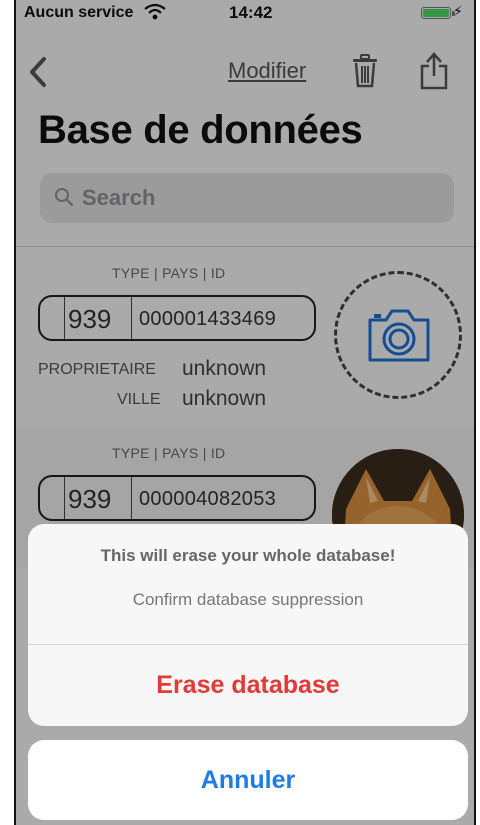 The width and height of the screenshot is (480, 825). What do you see at coordinates (248, 599) in the screenshot?
I see `alert-detail: Confirm database suppression` at bounding box center [248, 599].